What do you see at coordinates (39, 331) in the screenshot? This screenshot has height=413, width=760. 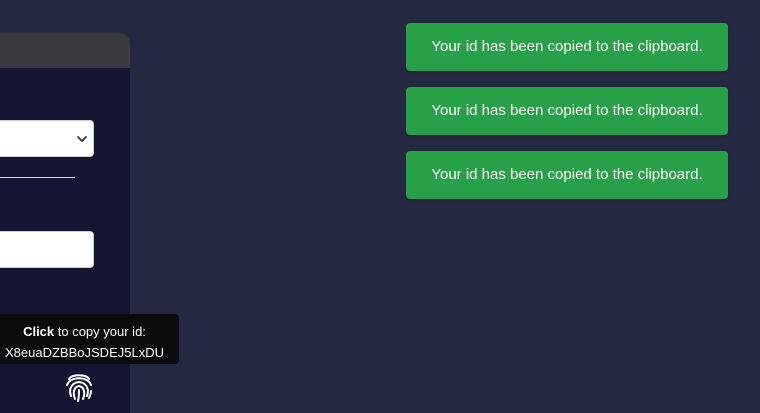 I see `tooltip-action-bold: Click` at bounding box center [39, 331].